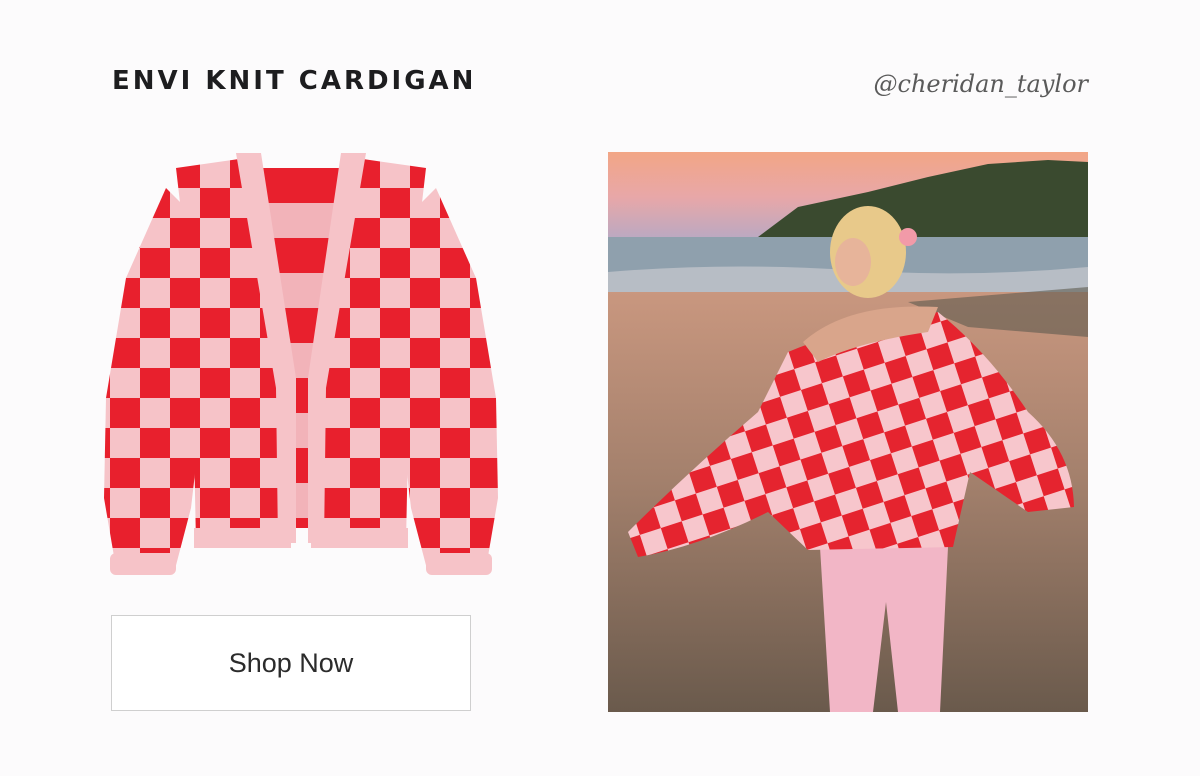  Describe the element at coordinates (291, 663) in the screenshot. I see `shop-now-button: Shop Now` at that location.